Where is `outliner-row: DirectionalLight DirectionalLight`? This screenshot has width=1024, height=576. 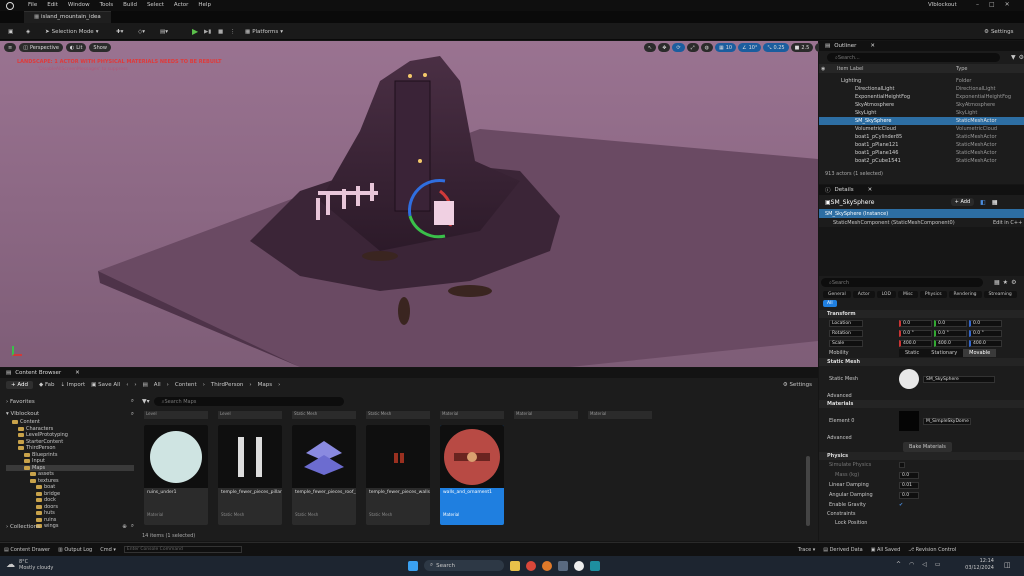
outliner-row: DirectionalLight DirectionalLight is located at coordinates (921, 89).